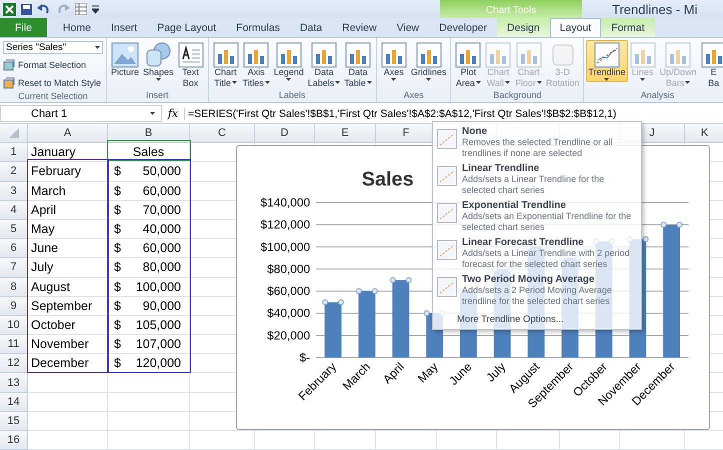 This screenshot has height=450, width=723. I want to click on table-cell: November, so click(68, 344).